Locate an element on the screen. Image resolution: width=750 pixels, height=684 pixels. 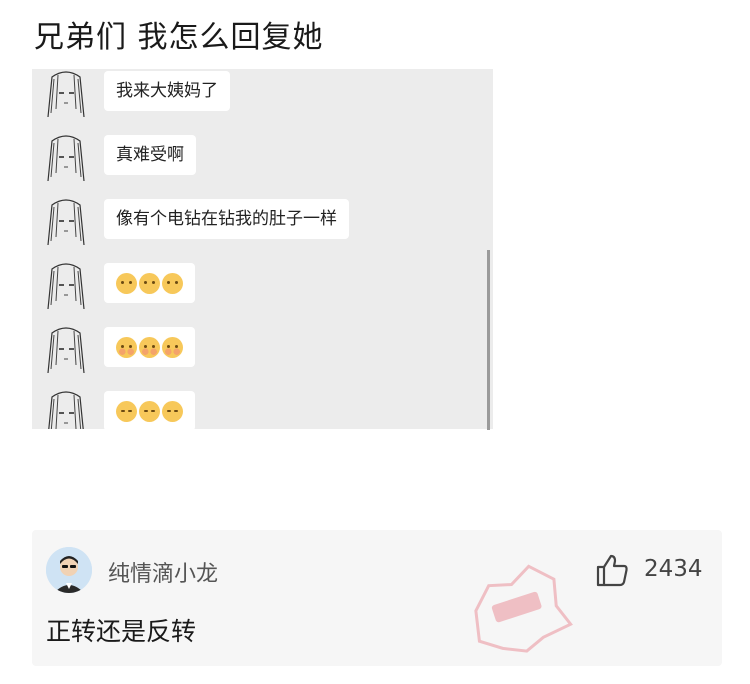
like-count: 2434 is located at coordinates (673, 569).